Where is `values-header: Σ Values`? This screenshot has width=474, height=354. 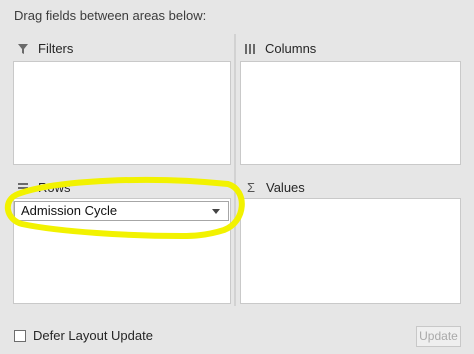 values-header: Σ Values is located at coordinates (274, 187).